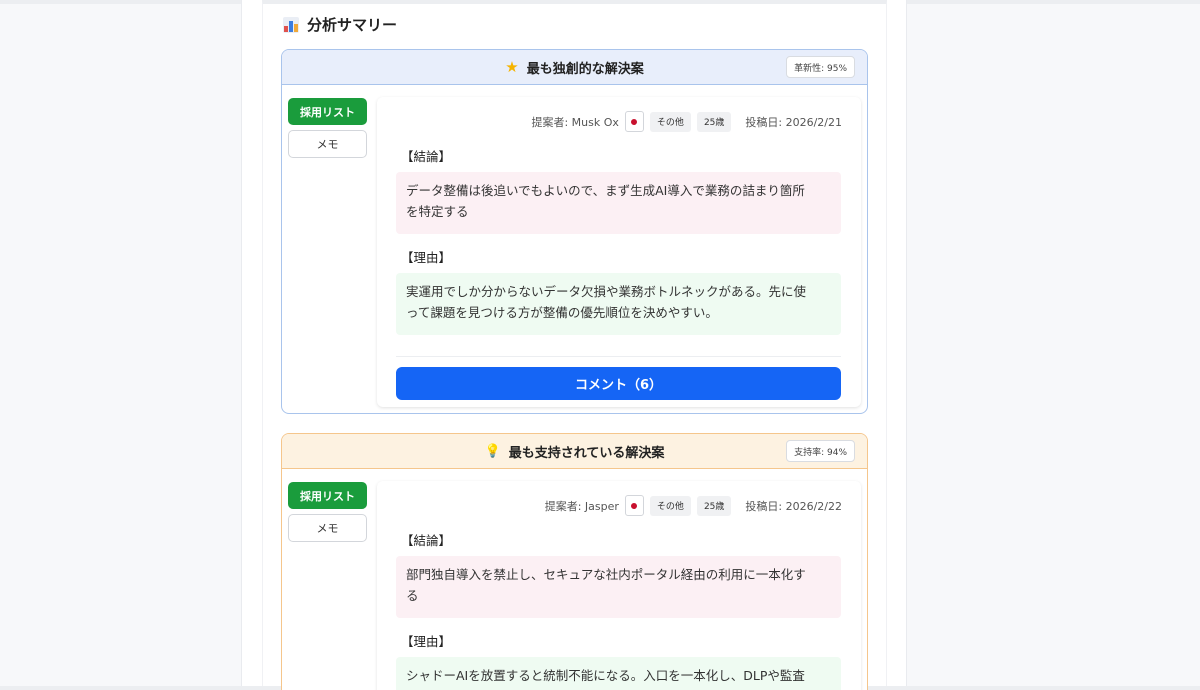  I want to click on reason-box: シャドーAIを放置すると統制不能になる。入口を一本化し、DLPや監査, so click(618, 673).